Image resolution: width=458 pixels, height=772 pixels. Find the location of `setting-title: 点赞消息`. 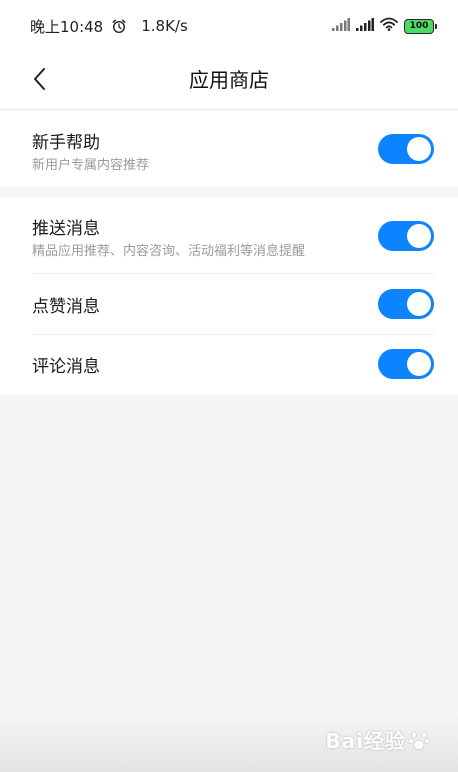

setting-title: 点赞消息 is located at coordinates (66, 307).